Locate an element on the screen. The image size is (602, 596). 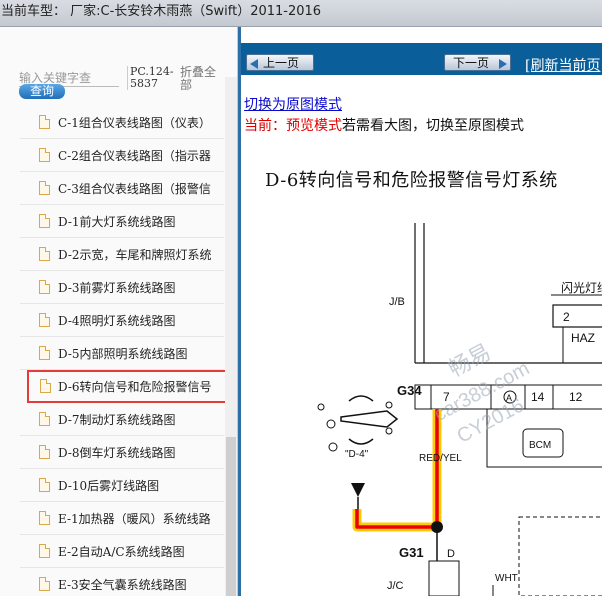
tree-item: D-7制动灯系统线路图 is located at coordinates (122, 419).